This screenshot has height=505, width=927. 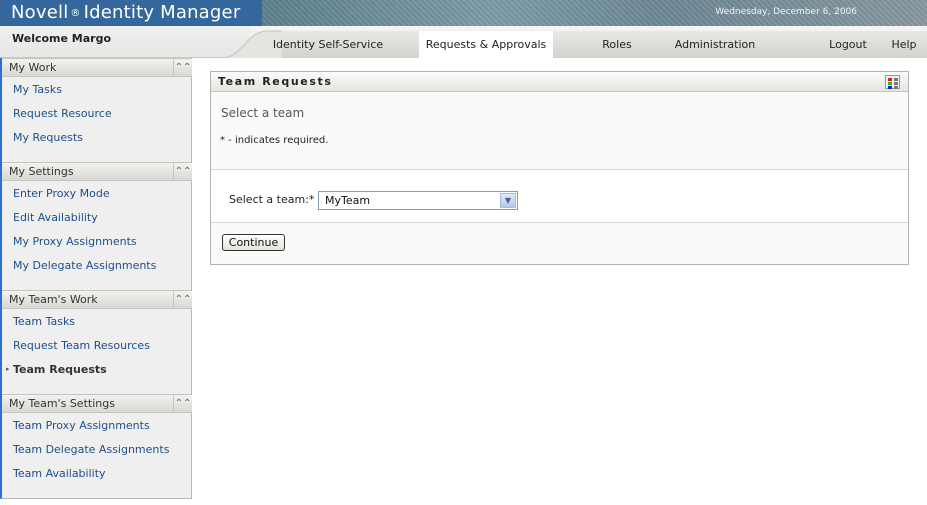 I want to click on current-date: Wednesday, December 6, 2006, so click(x=786, y=12).